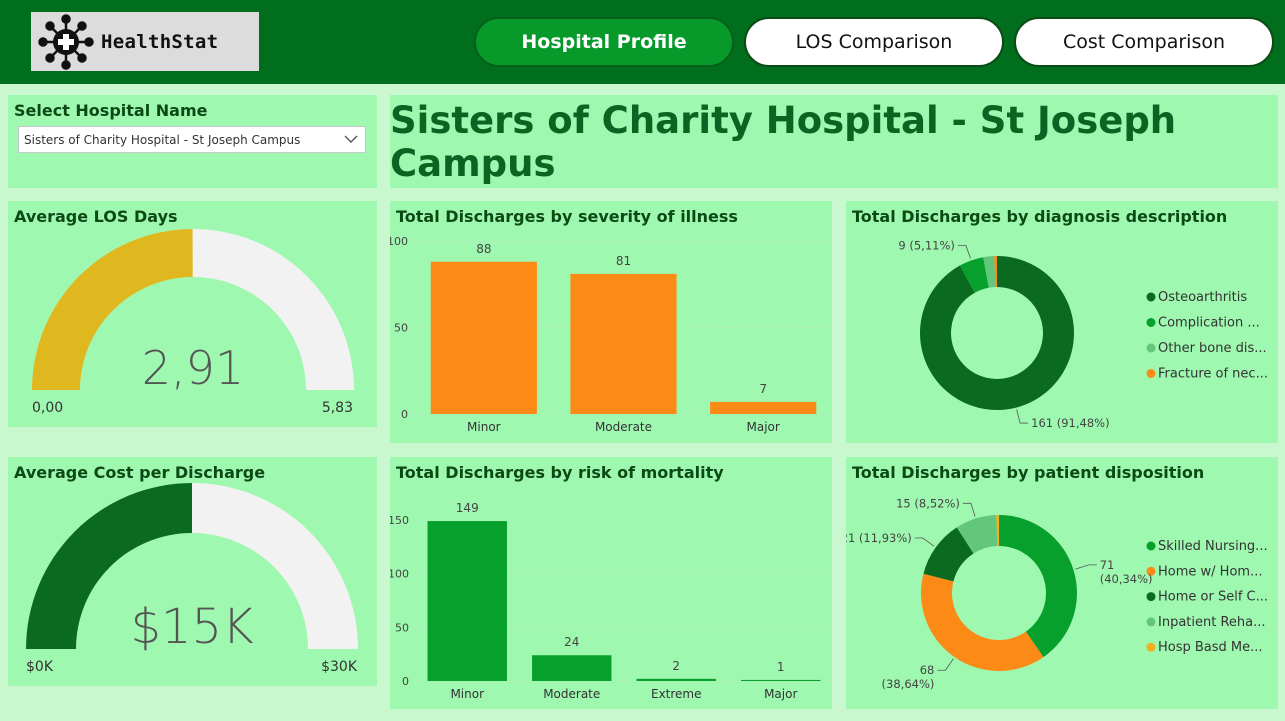  I want to click on data-label: 21 (11,93%), so click(879, 538).